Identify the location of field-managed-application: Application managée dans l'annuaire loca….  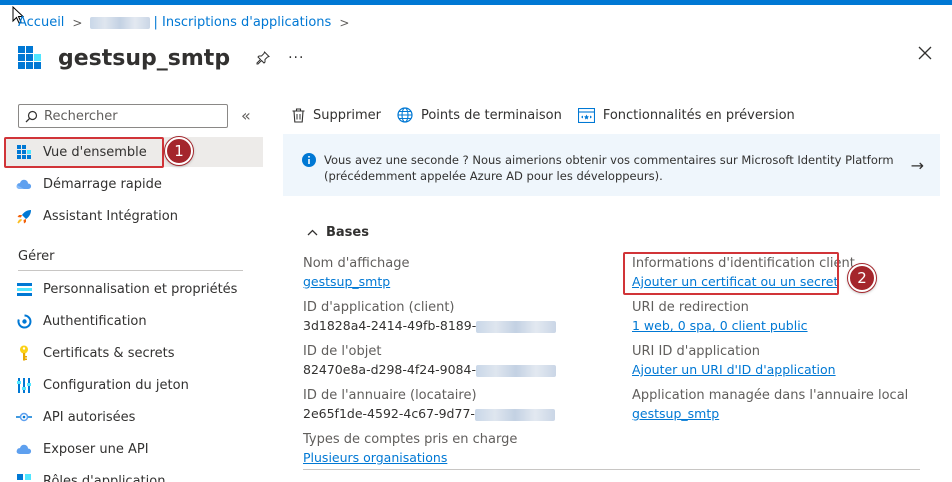
(770, 405).